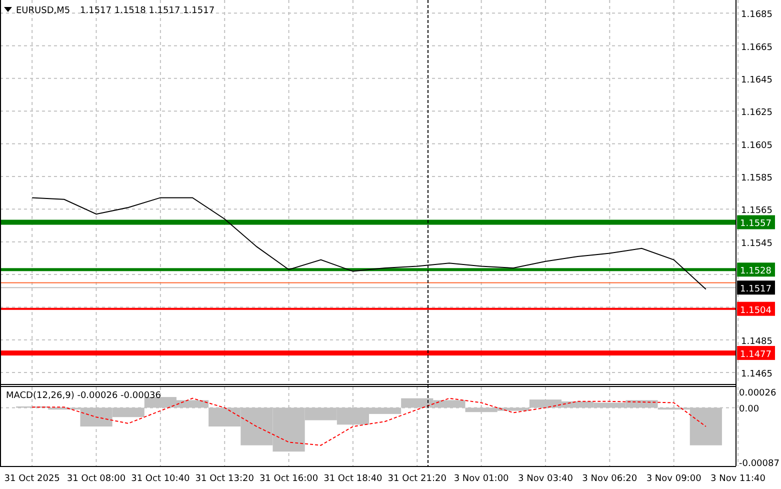 Image resolution: width=781 pixels, height=489 pixels. What do you see at coordinates (224, 479) in the screenshot?
I see `time-axis-label: 31 Oct 13:20` at bounding box center [224, 479].